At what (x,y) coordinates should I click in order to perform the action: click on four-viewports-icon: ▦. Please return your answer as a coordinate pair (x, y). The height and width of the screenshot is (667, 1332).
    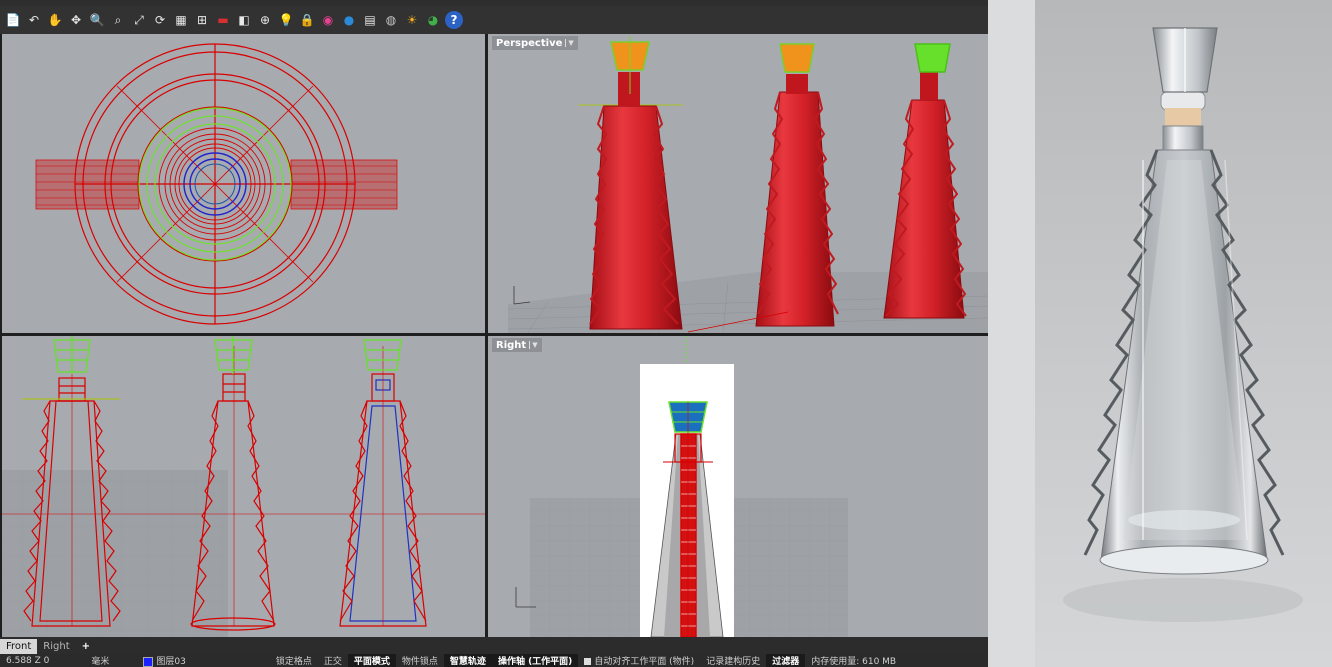
    Looking at the image, I should click on (181, 20).